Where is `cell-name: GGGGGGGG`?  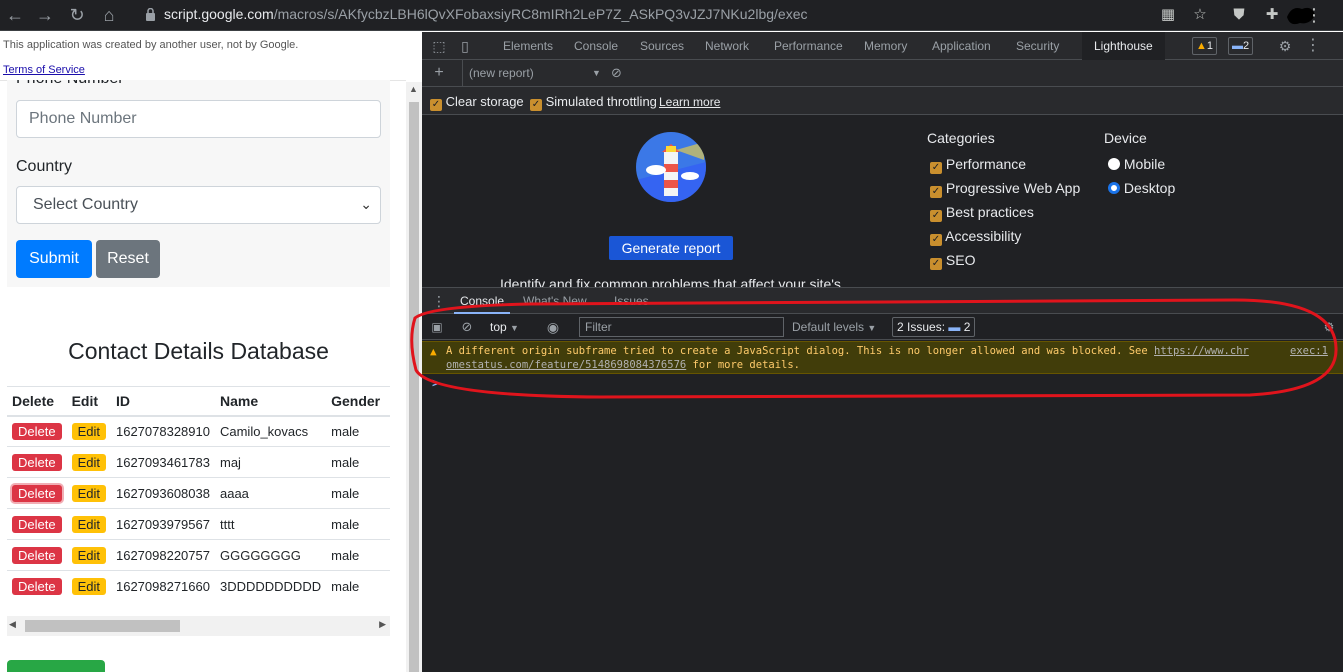
cell-name: GGGGGGGG is located at coordinates (270, 555).